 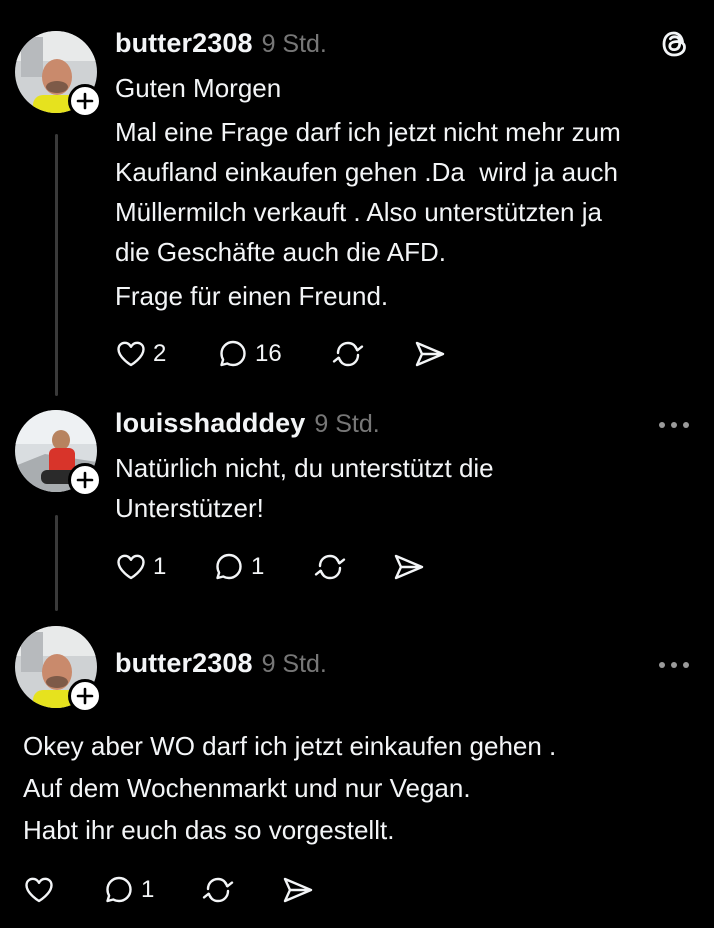 I want to click on like-button, so click(x=42, y=890).